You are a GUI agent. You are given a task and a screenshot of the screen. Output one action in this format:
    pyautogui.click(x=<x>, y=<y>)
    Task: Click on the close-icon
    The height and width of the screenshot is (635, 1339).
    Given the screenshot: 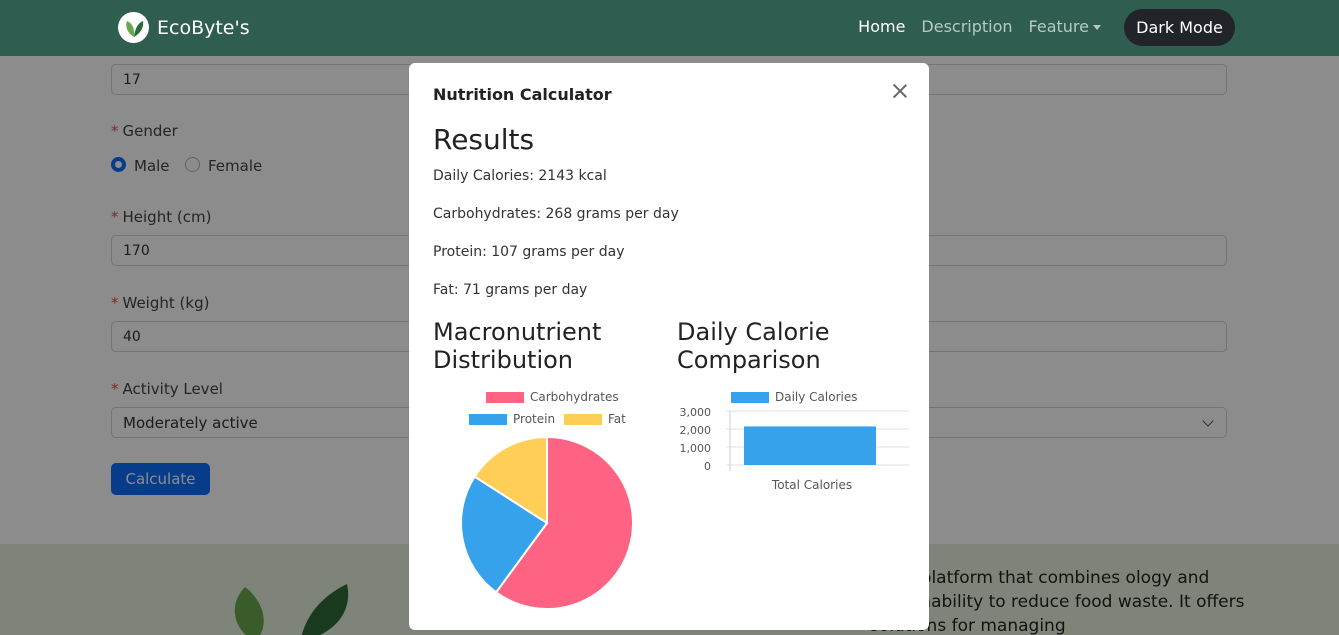 What is the action you would take?
    pyautogui.click(x=900, y=91)
    